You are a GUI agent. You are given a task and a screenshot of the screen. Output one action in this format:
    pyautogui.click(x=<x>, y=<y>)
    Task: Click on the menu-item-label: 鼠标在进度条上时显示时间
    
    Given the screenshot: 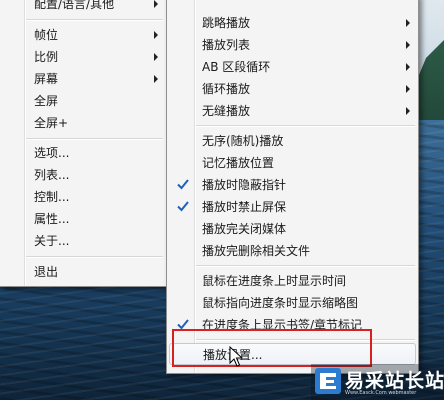 What is the action you would take?
    pyautogui.click(x=274, y=281)
    